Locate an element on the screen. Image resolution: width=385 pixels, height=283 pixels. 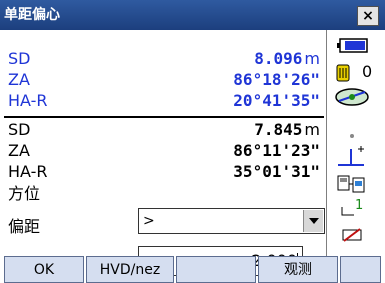
status-column-separator is located at coordinates (326, 145).